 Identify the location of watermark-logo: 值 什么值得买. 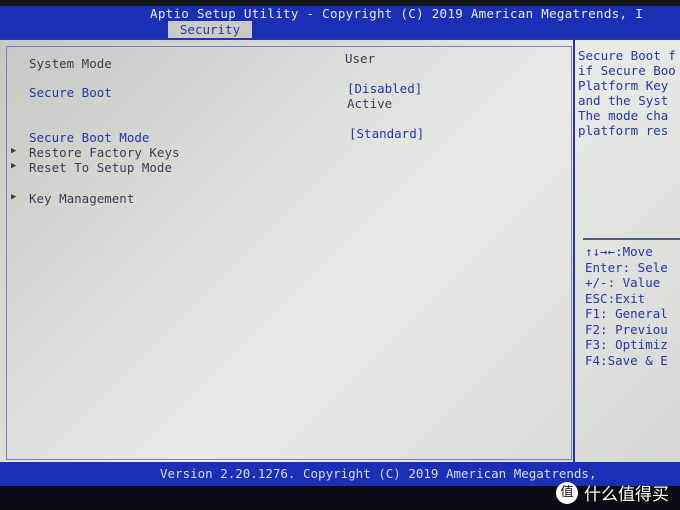
(612, 492).